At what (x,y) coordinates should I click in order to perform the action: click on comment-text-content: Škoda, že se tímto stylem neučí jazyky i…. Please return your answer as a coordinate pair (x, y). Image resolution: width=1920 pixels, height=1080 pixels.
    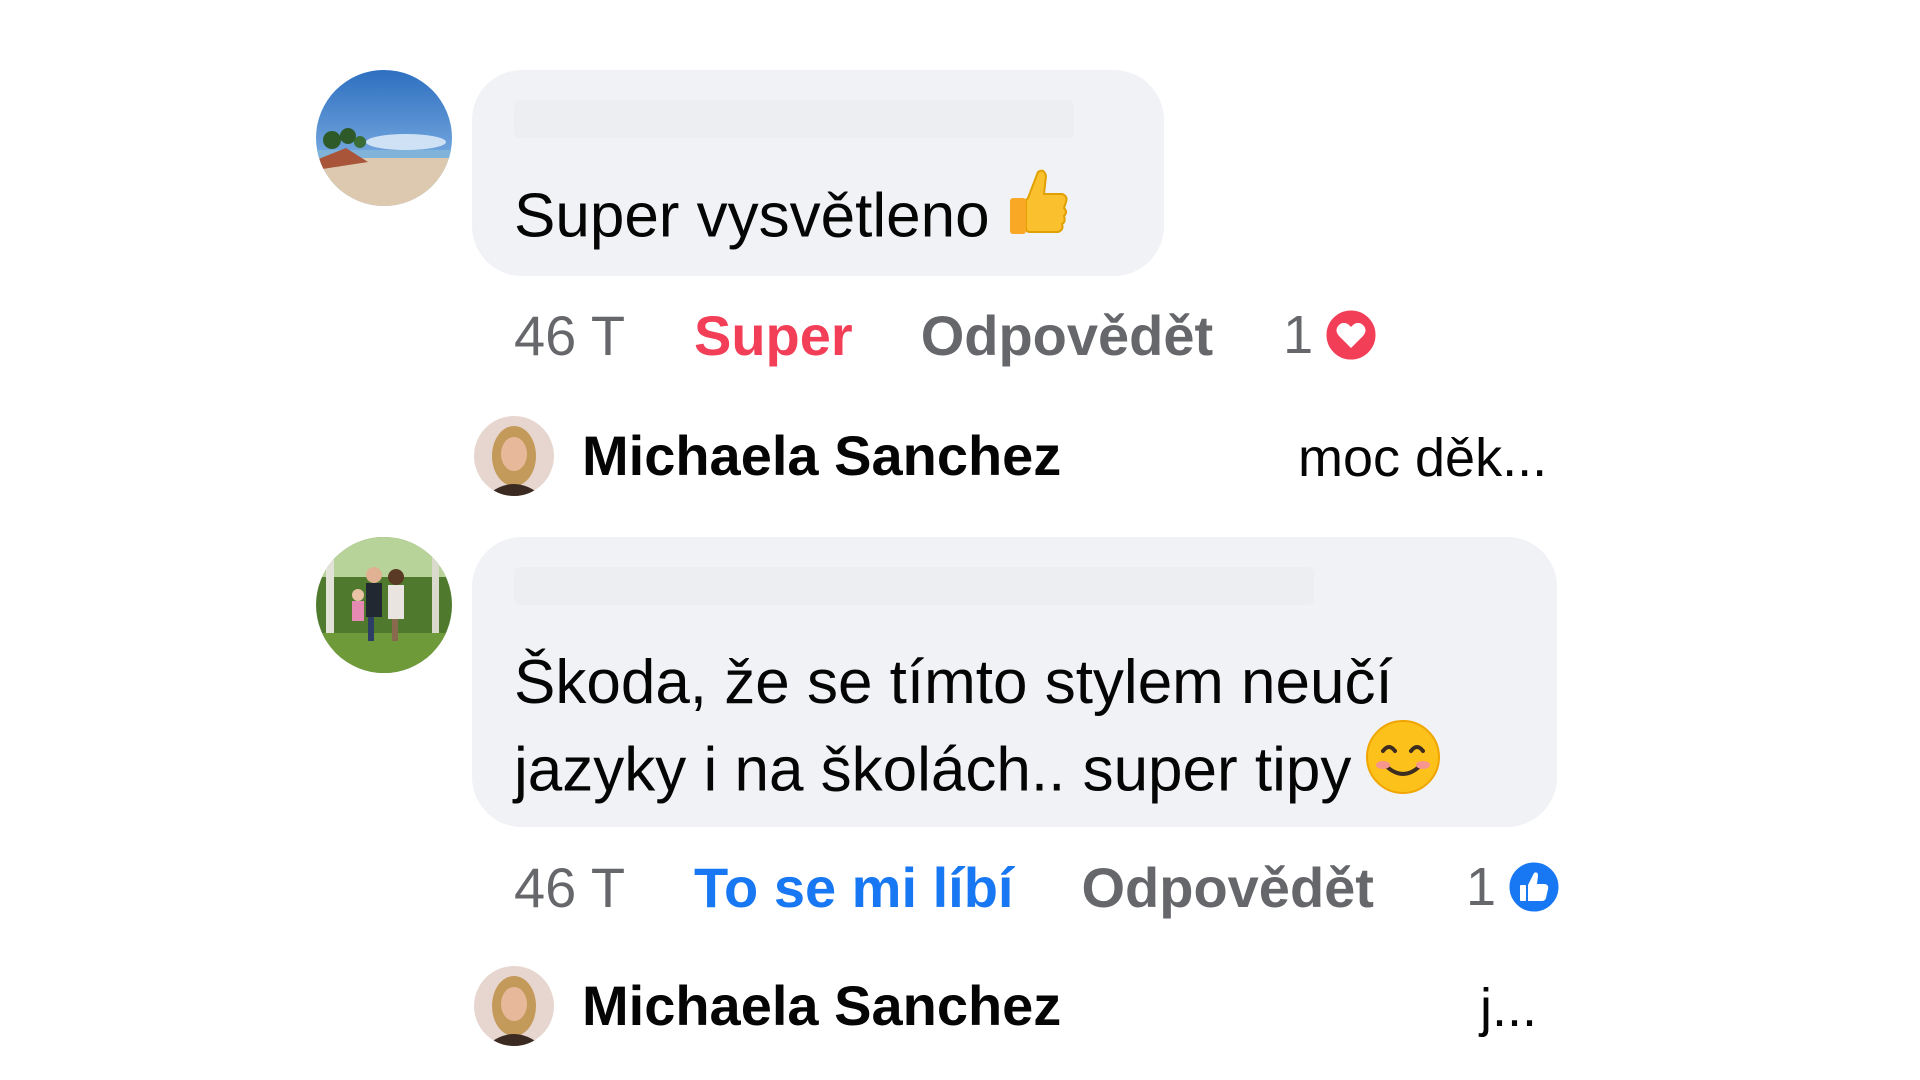
    Looking at the image, I should click on (962, 726).